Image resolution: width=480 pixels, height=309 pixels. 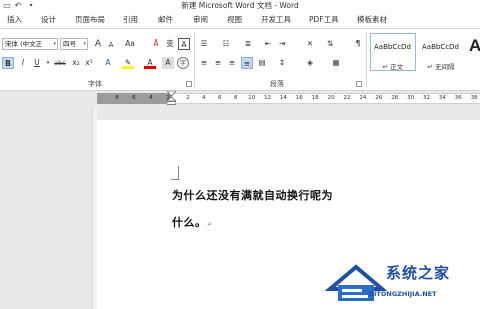 I want to click on numbering-icon: ☷, so click(x=226, y=44).